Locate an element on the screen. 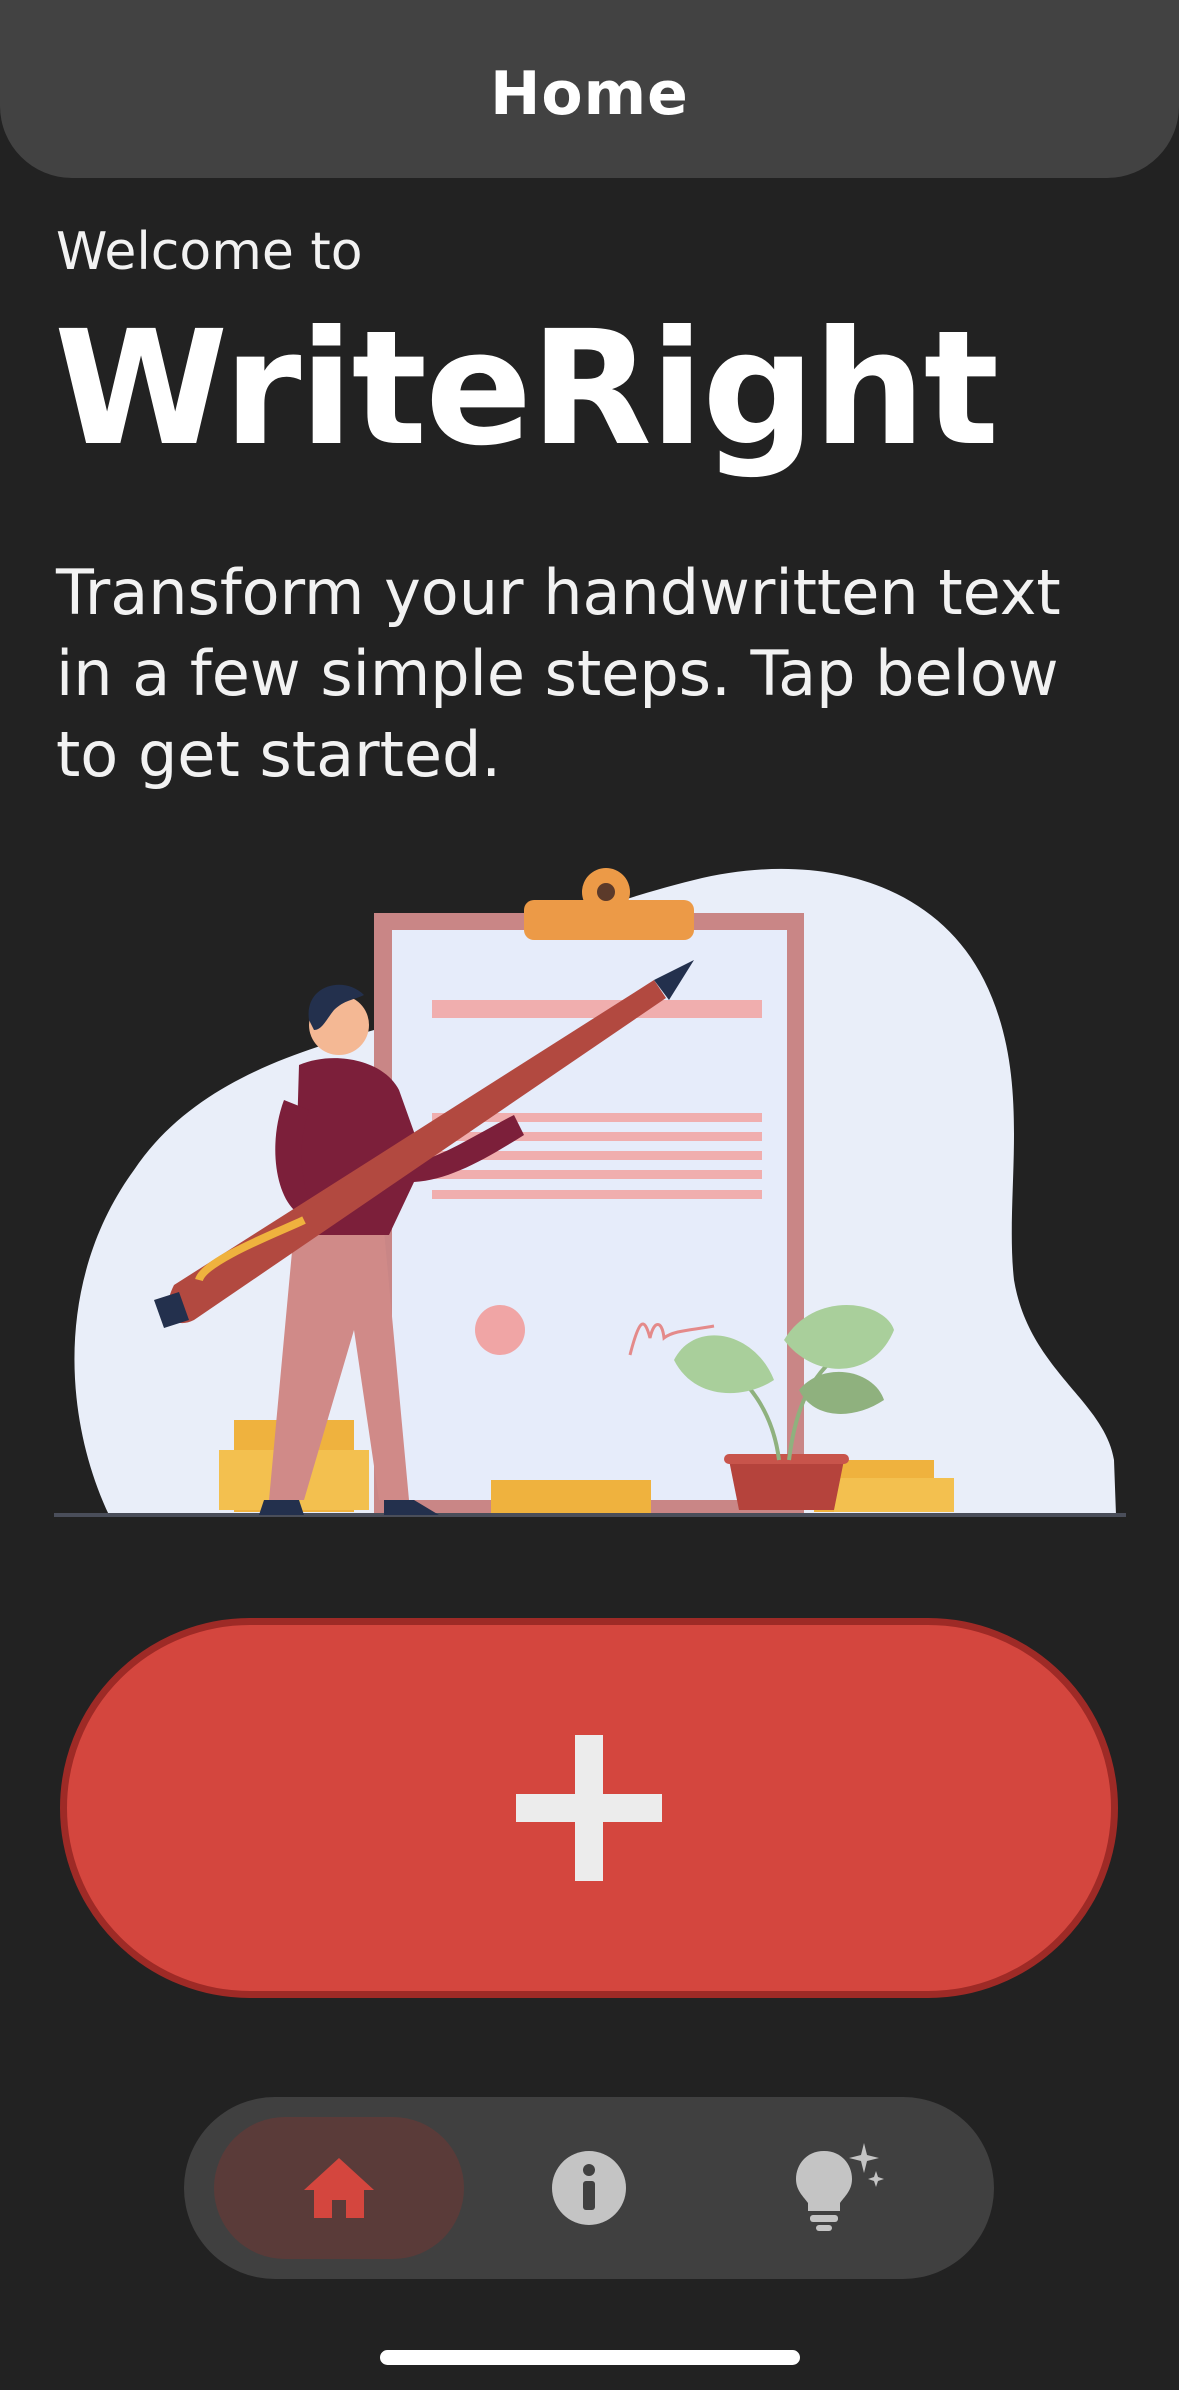 Image resolution: width=1179 pixels, height=2390 pixels. ground-line is located at coordinates (590, 1515).